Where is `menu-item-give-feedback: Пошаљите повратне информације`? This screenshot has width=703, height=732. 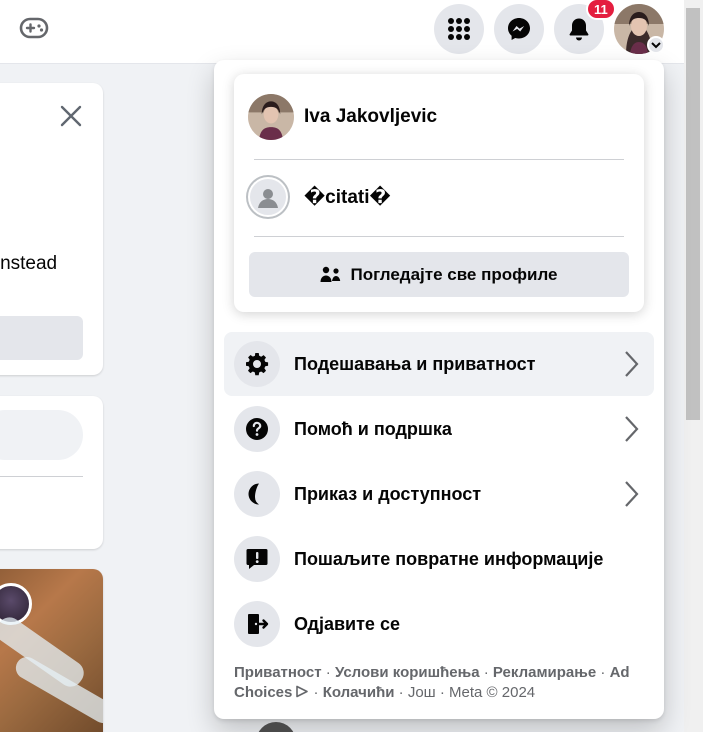
menu-item-give-feedback: Пошаљите повратне информације is located at coordinates (439, 559).